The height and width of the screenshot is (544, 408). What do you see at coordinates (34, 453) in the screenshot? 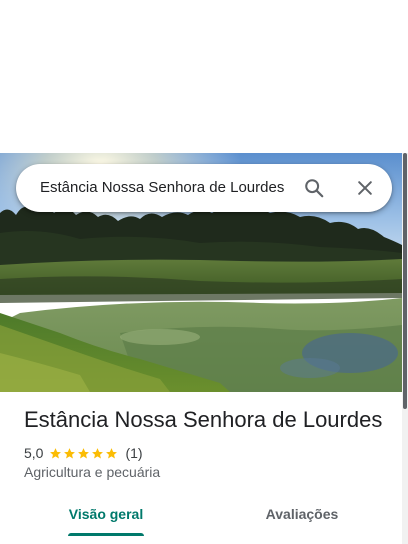
I see `rating-value: 5,0` at bounding box center [34, 453].